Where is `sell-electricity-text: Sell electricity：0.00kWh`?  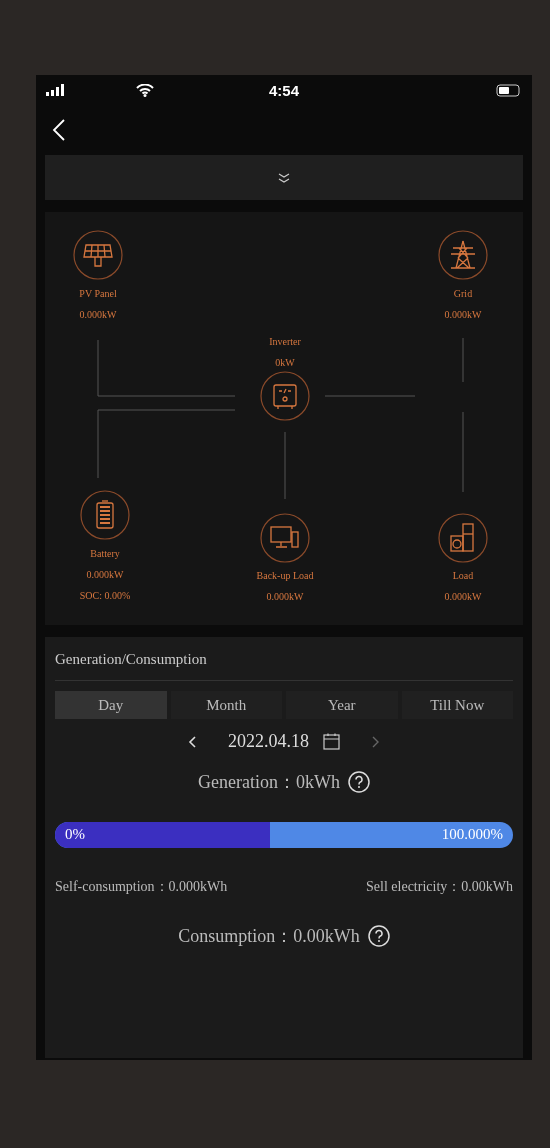 sell-electricity-text: Sell electricity：0.00kWh is located at coordinates (439, 887).